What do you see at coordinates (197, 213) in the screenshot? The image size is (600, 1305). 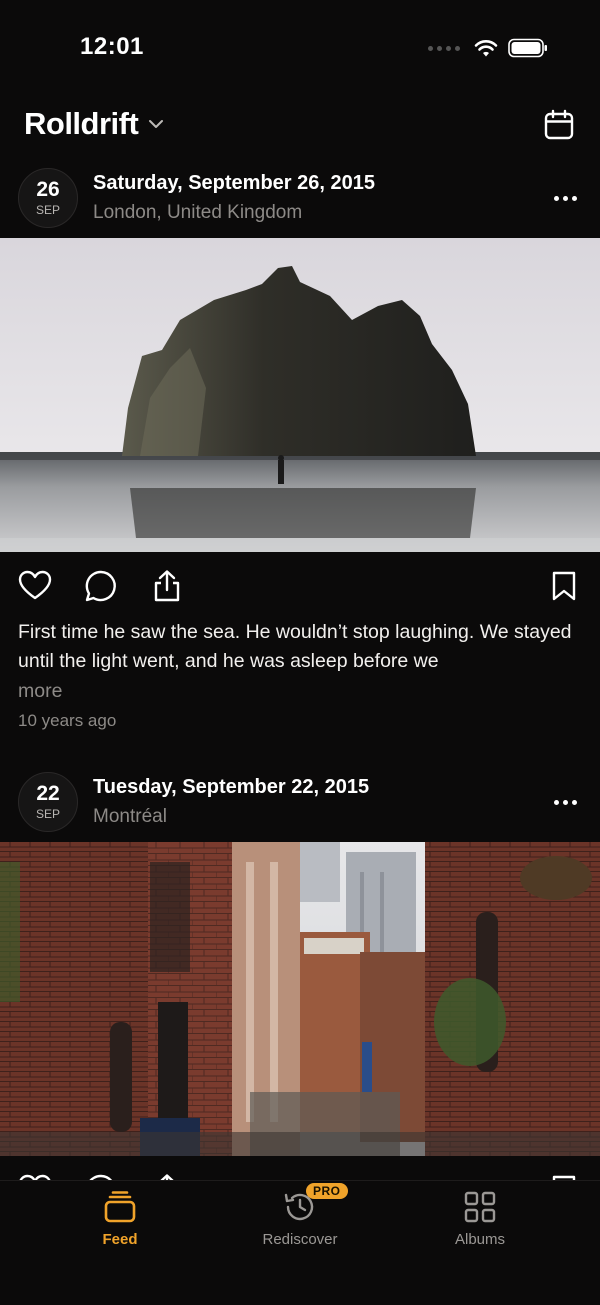 I see `post-location: London, United Kingdom` at bounding box center [197, 213].